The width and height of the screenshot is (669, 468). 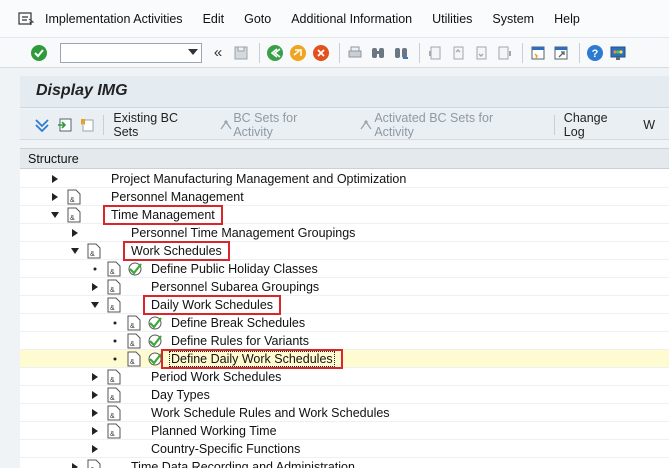 I want to click on tree-node-work-schedule-rules: & Work Schedule Rules and Work Schedules, so click(x=344, y=413).